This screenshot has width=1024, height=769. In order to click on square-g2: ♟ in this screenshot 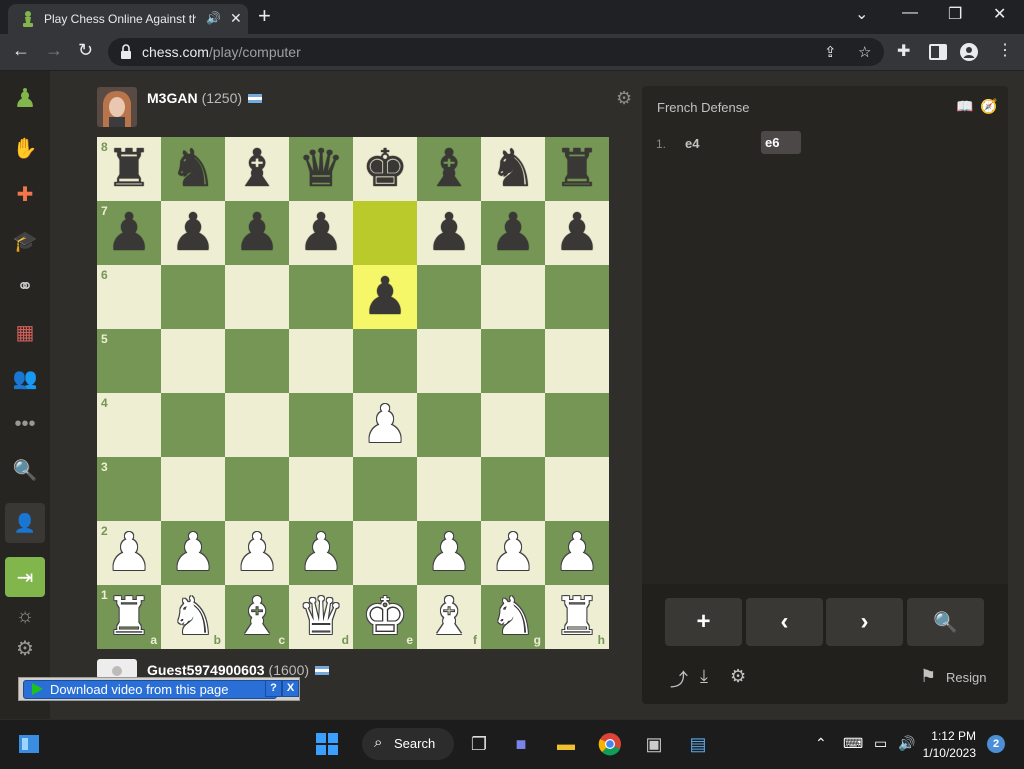, I will do `click(513, 553)`.